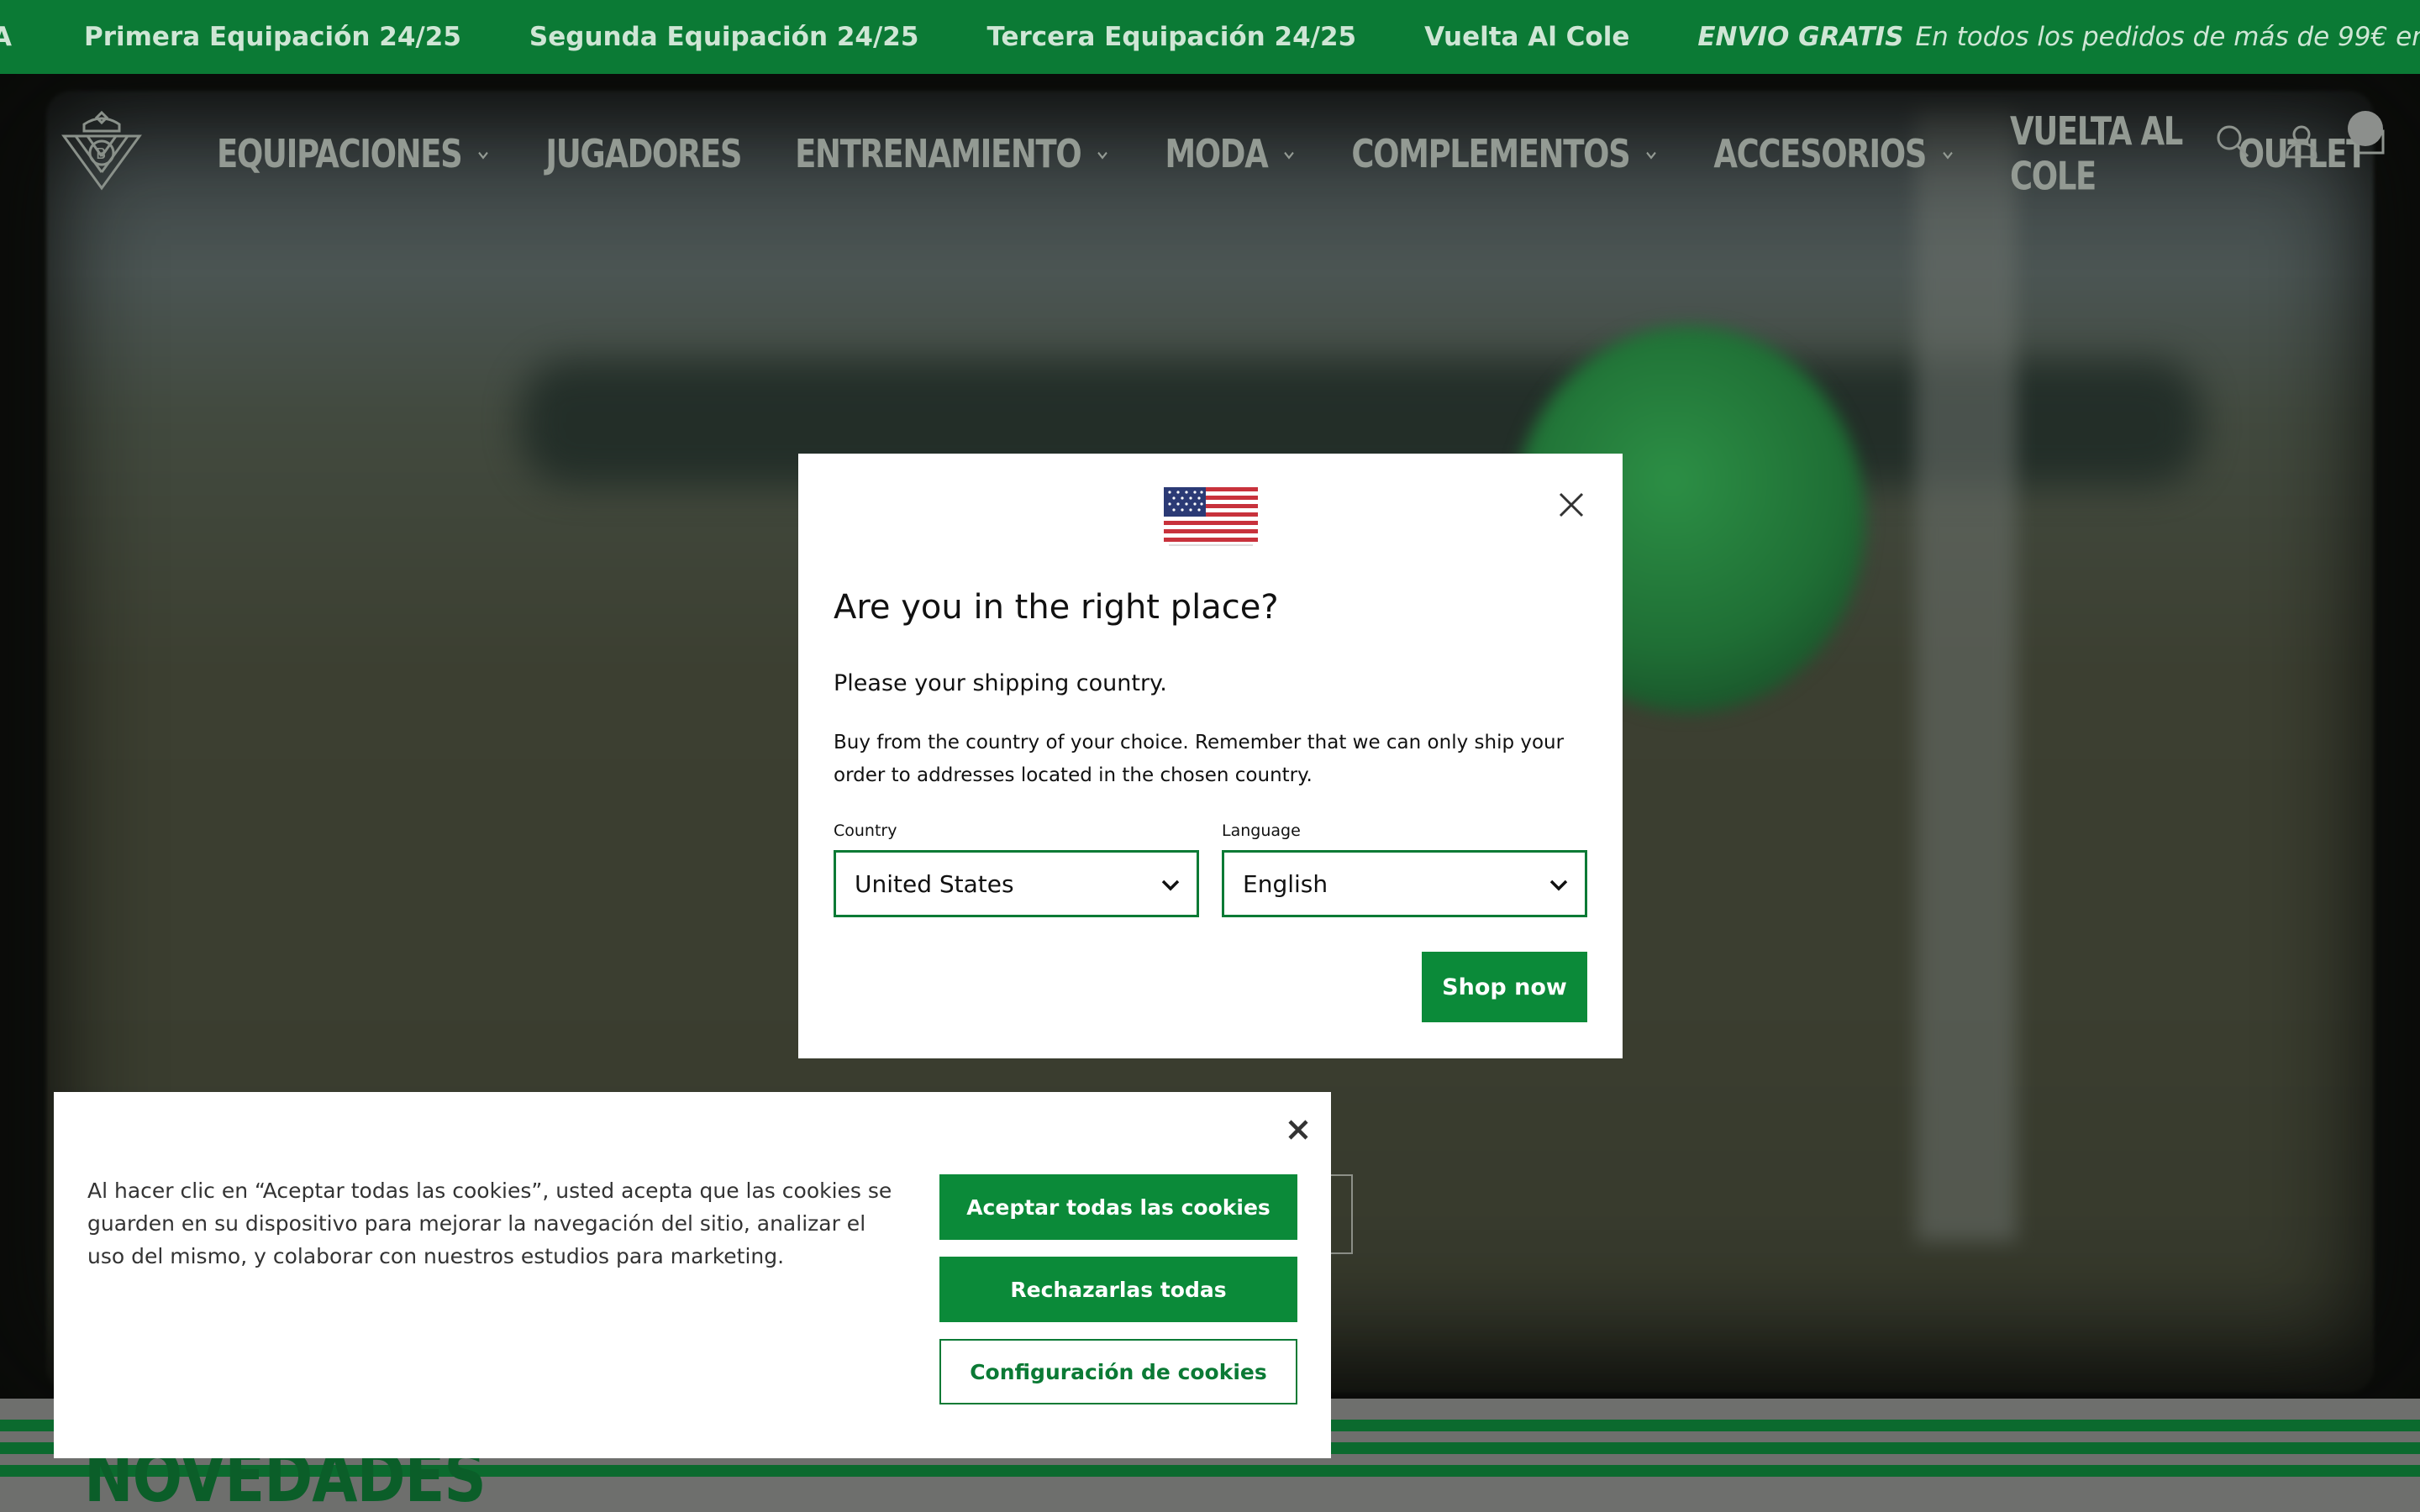 Image resolution: width=2420 pixels, height=1512 pixels. What do you see at coordinates (1216, 153) in the screenshot?
I see `nav-item-label: MODA` at bounding box center [1216, 153].